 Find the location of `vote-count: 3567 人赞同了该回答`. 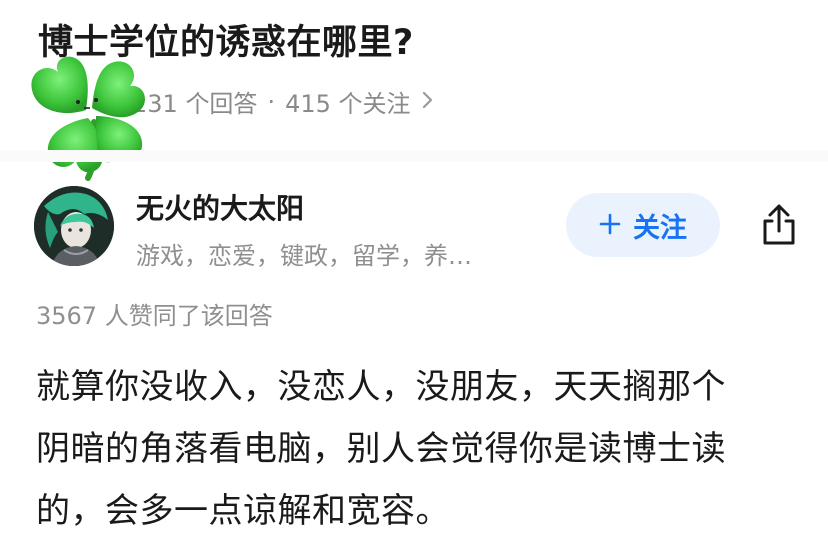

vote-count: 3567 人赞同了该回答 is located at coordinates (154, 316).